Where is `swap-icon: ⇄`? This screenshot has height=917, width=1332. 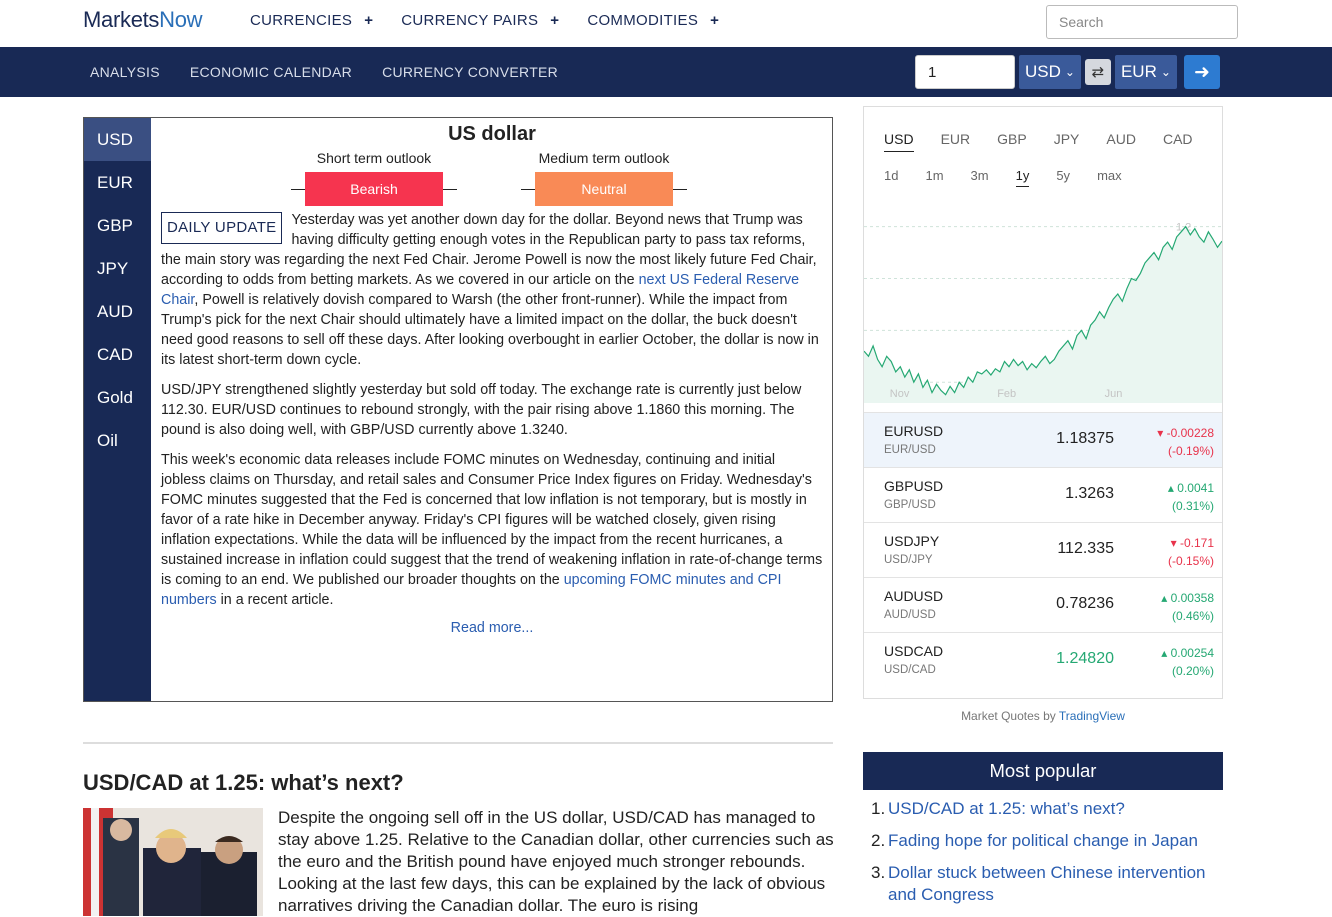
swap-icon: ⇄ is located at coordinates (1097, 72).